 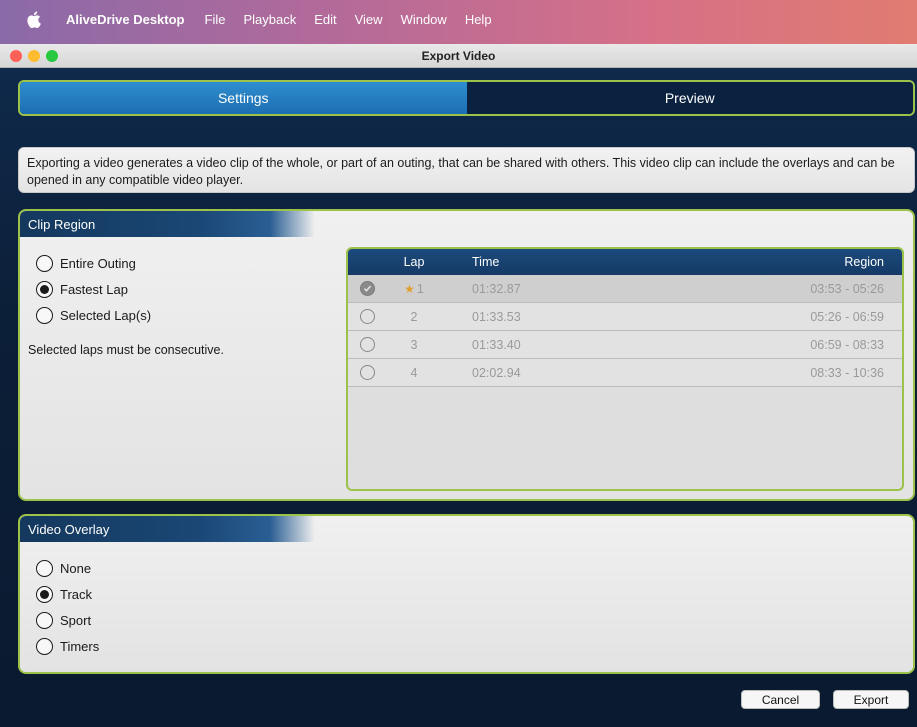 What do you see at coordinates (780, 699) in the screenshot?
I see `cancel-button: Cancel` at bounding box center [780, 699].